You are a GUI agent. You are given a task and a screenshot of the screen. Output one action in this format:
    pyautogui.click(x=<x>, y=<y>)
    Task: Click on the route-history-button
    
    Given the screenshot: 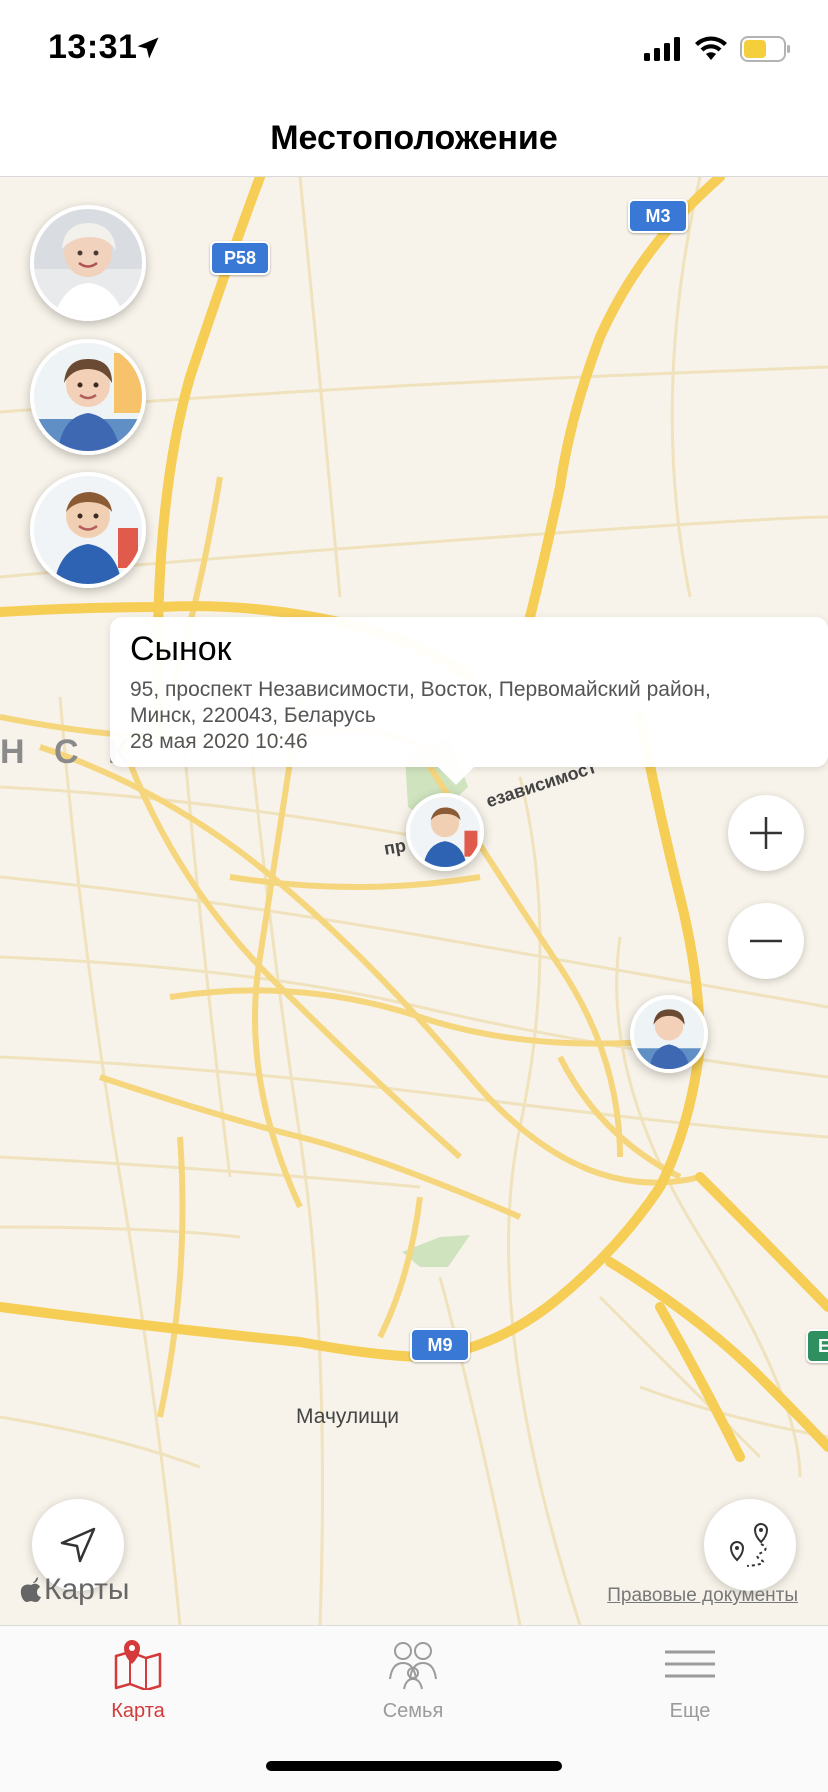 What is the action you would take?
    pyautogui.click(x=750, y=1545)
    